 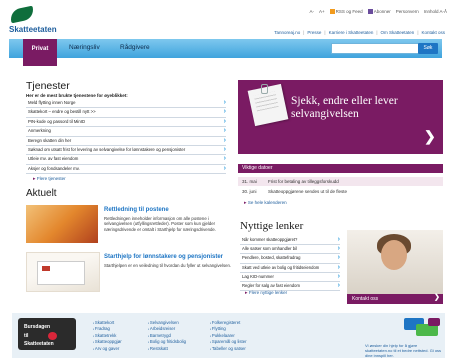 What do you see at coordinates (428, 48) in the screenshot?
I see `search-button: Søk` at bounding box center [428, 48].